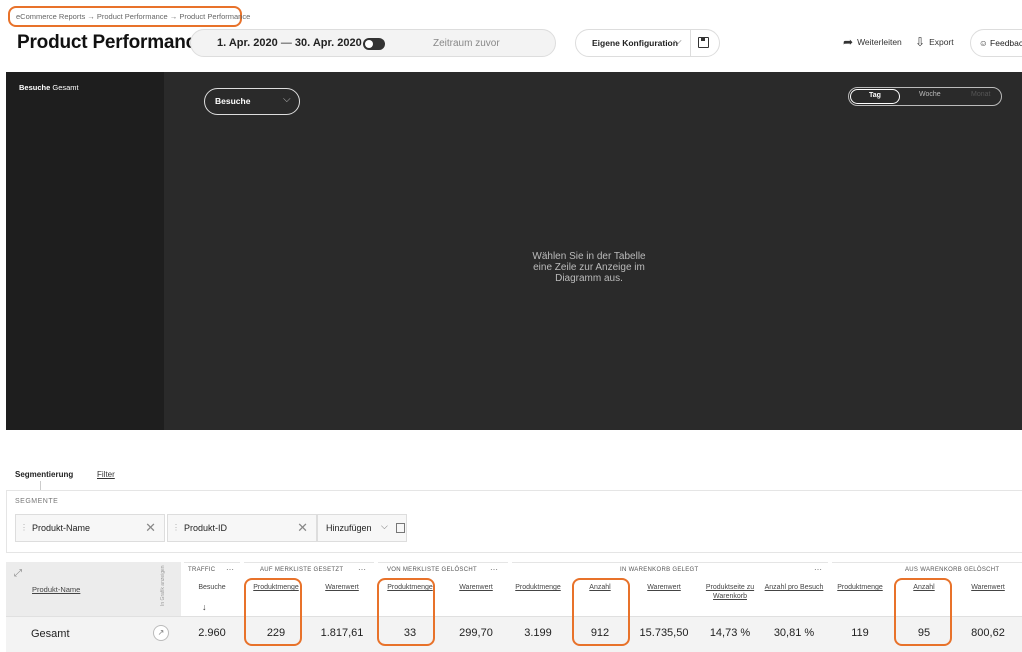  What do you see at coordinates (476, 633) in the screenshot?
I see `value-wishlist-removed-value: 299,70` at bounding box center [476, 633].